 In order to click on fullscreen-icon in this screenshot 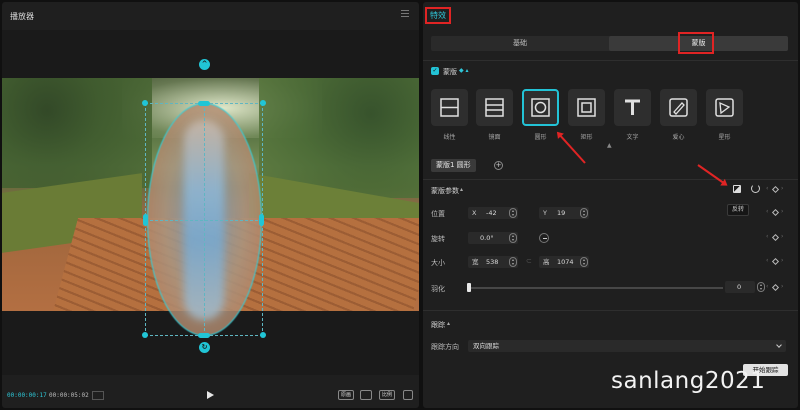, I will do `click(408, 395)`.